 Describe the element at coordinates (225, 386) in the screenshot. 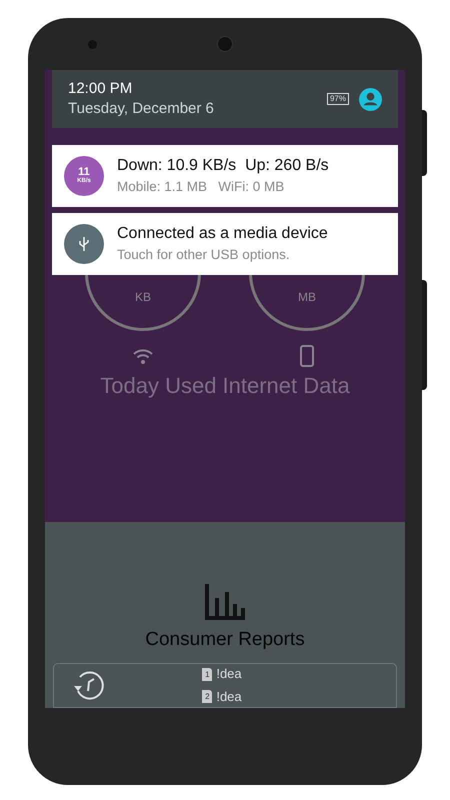

I see `usage-title: Today Used Internet Data` at that location.